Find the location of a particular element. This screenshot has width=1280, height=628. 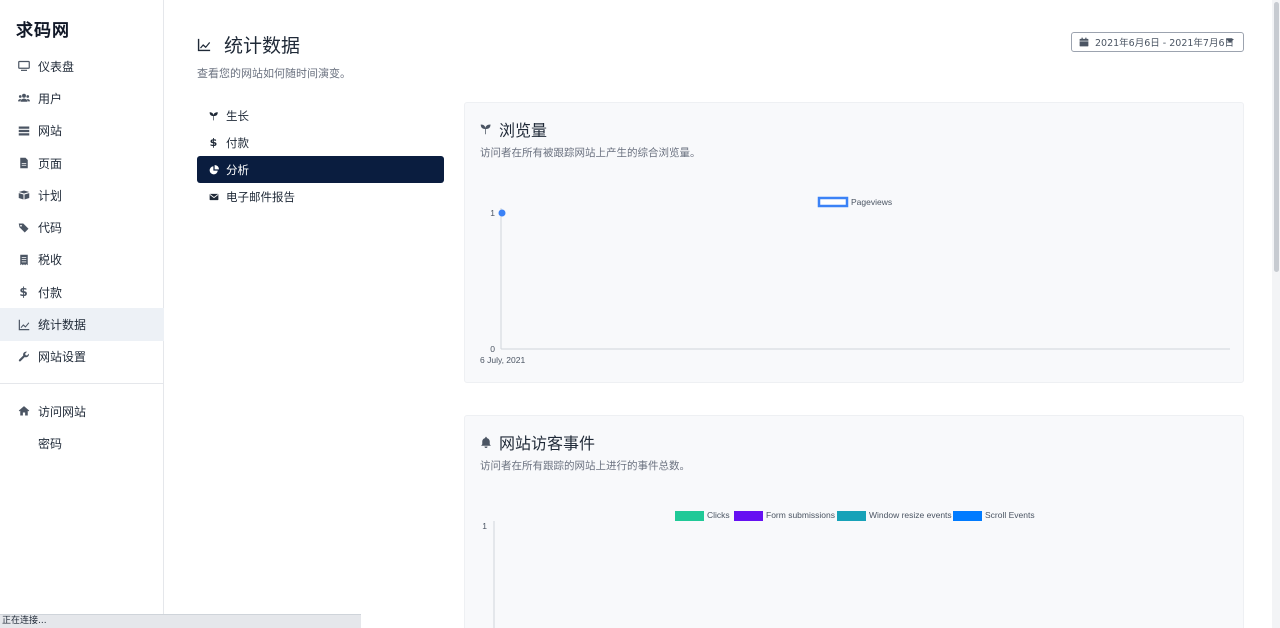

home-icon is located at coordinates (23, 411).